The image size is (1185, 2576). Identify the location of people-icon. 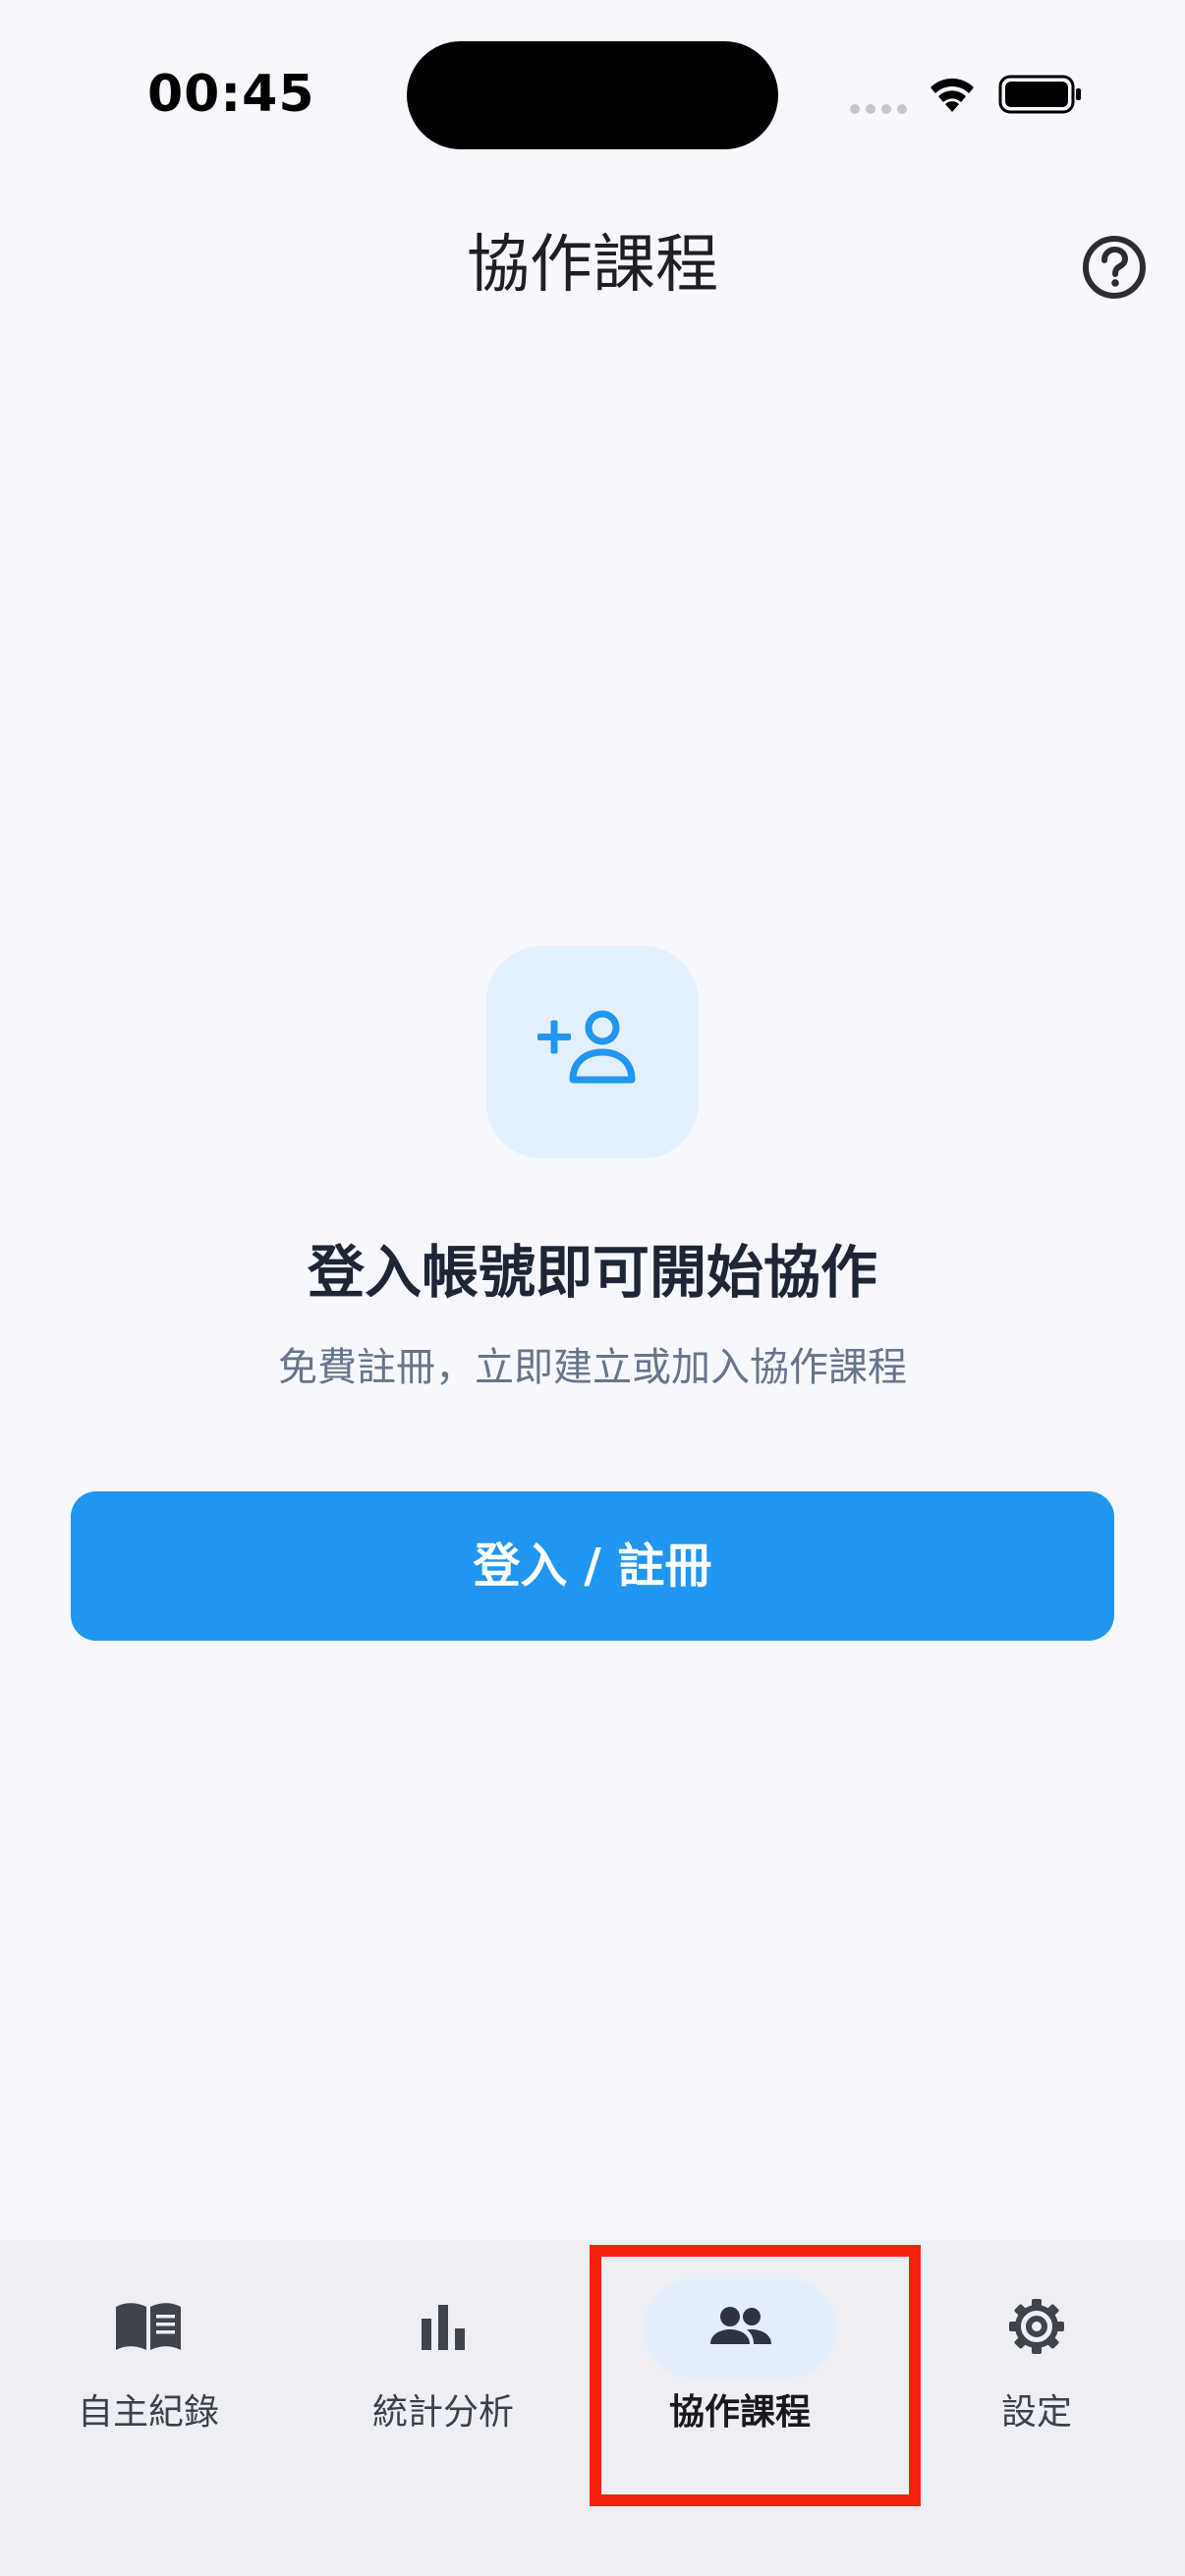
(741, 2325).